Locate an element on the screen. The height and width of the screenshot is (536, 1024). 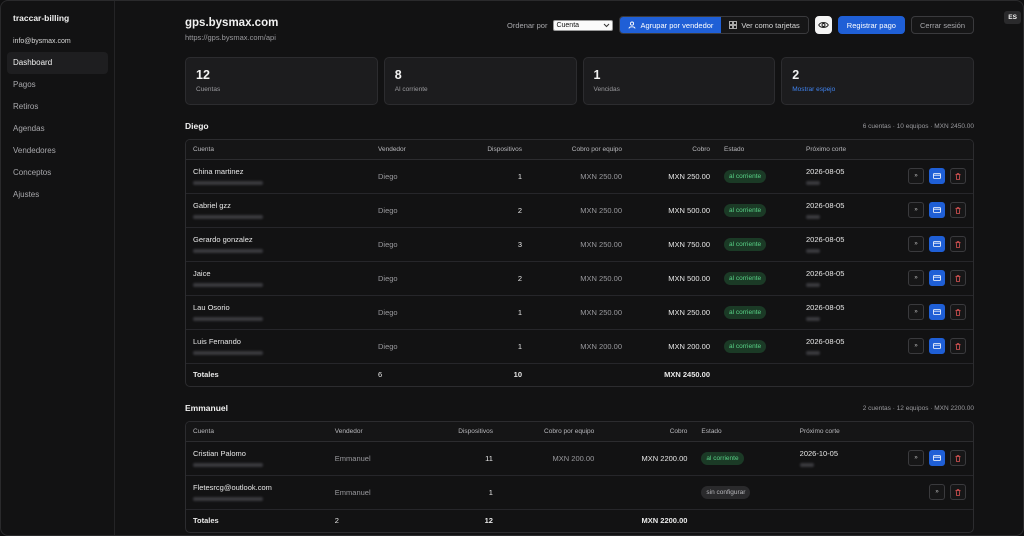
account-cell: Lau Osorio is located at coordinates (278, 312).